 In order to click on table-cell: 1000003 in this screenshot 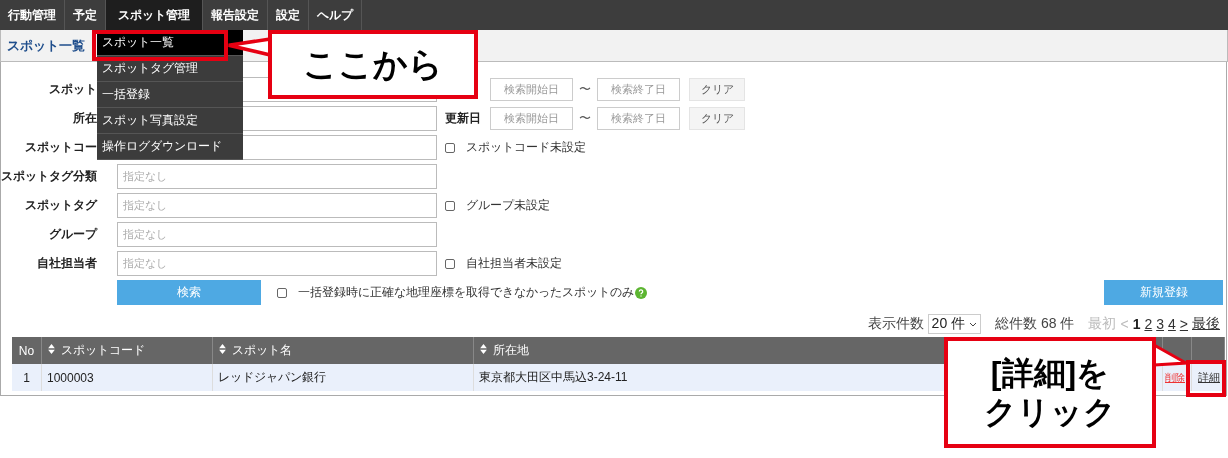, I will do `click(127, 377)`.